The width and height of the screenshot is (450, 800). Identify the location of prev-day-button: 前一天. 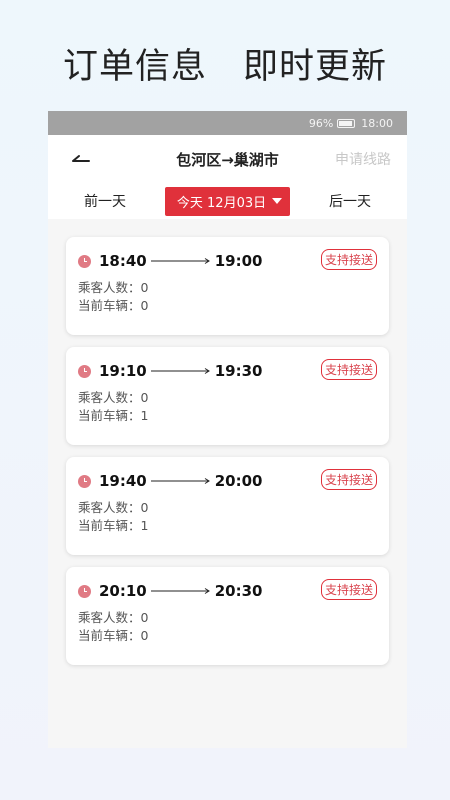
(105, 201).